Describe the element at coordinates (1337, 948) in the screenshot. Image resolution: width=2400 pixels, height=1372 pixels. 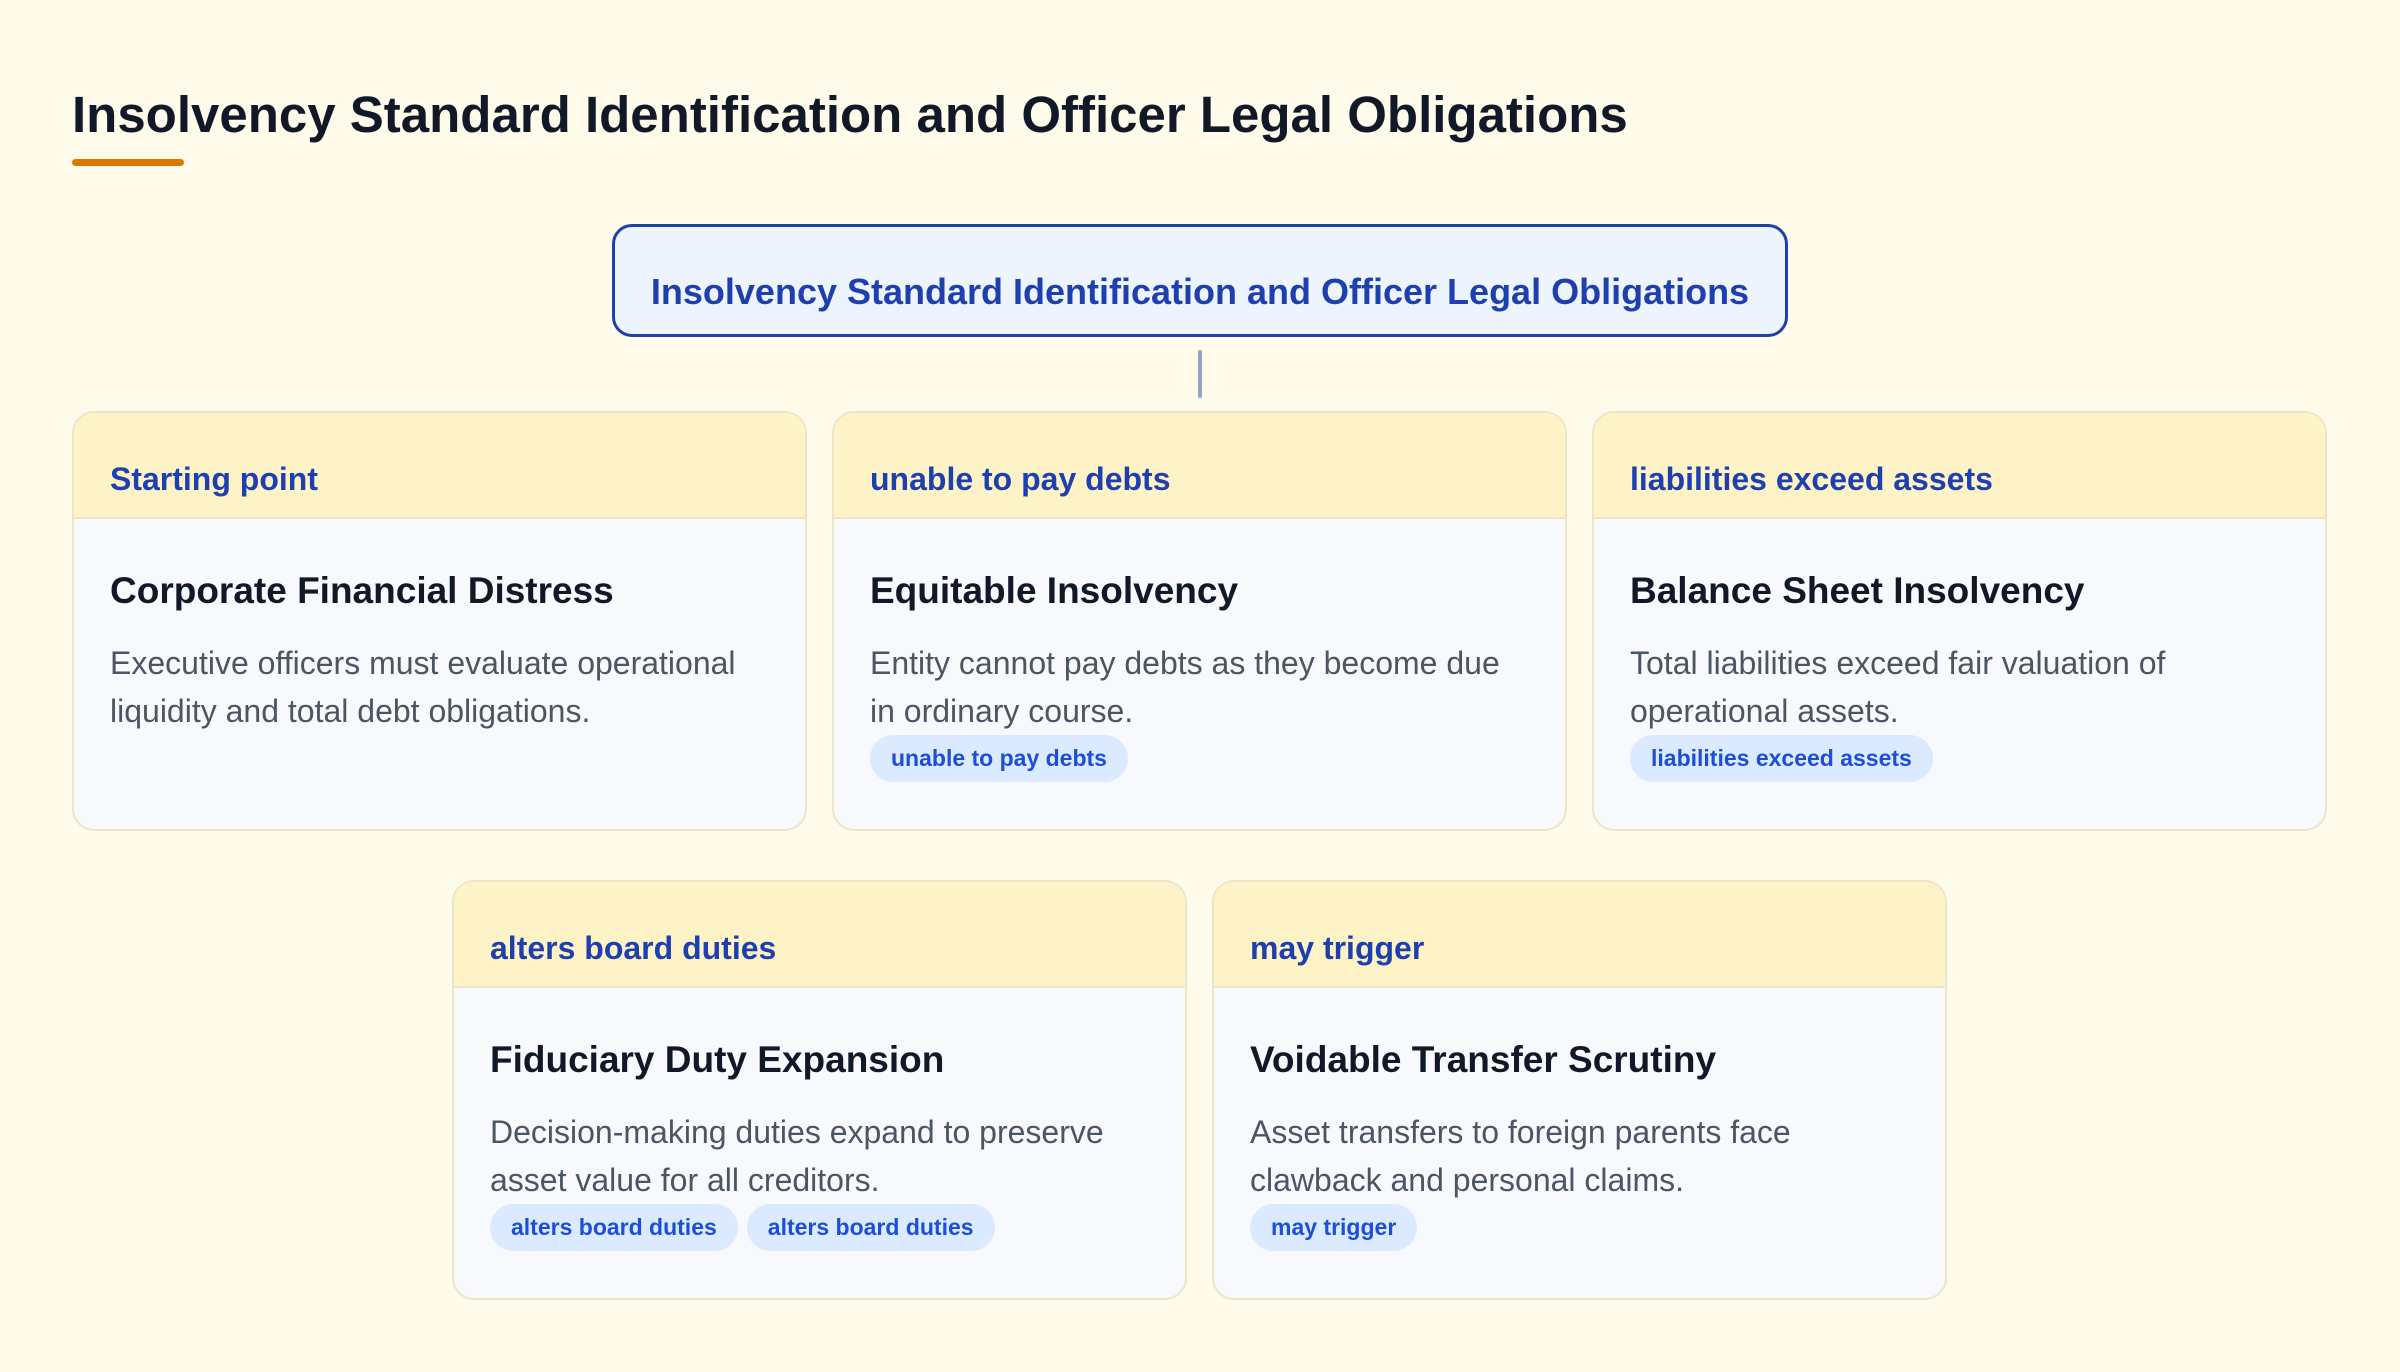
I see `card-tag: may trigger` at that location.